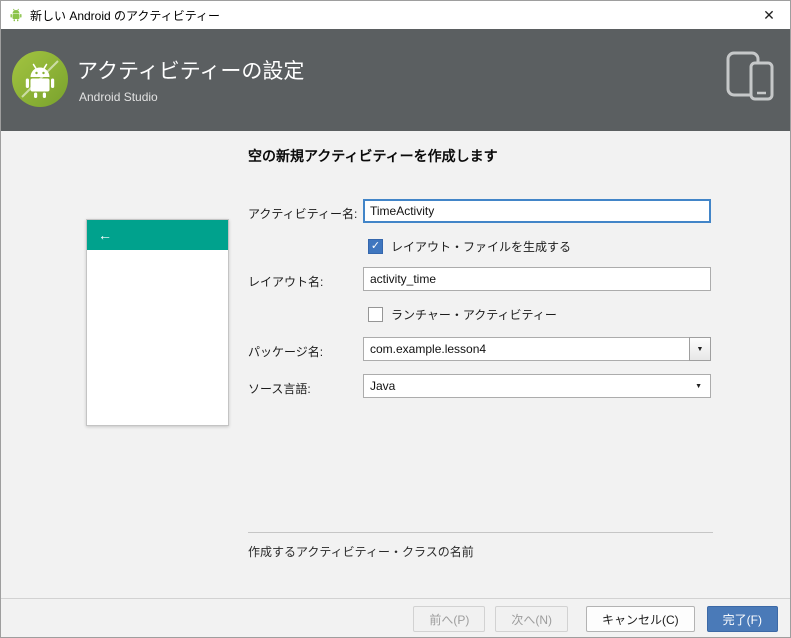 This screenshot has width=791, height=638. I want to click on source-language-value: Java, so click(383, 386).